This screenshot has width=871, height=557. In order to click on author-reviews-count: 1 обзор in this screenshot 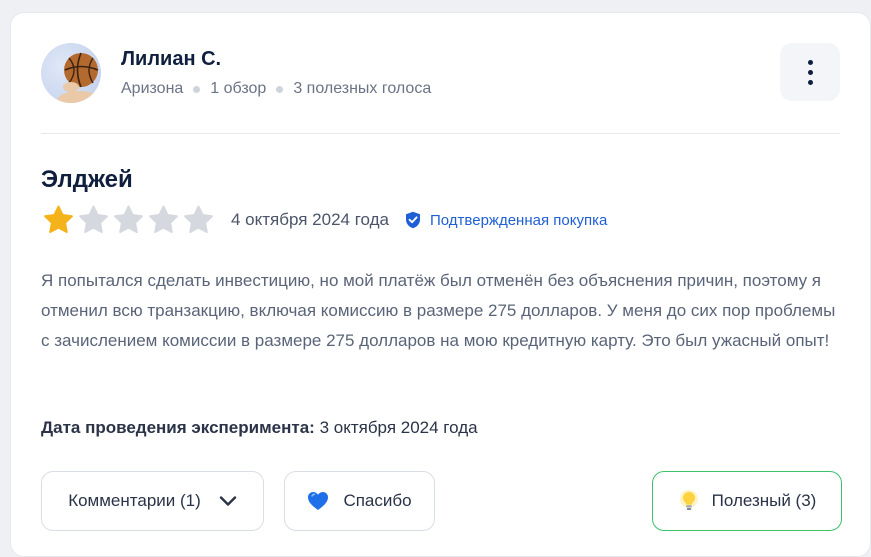, I will do `click(238, 88)`.